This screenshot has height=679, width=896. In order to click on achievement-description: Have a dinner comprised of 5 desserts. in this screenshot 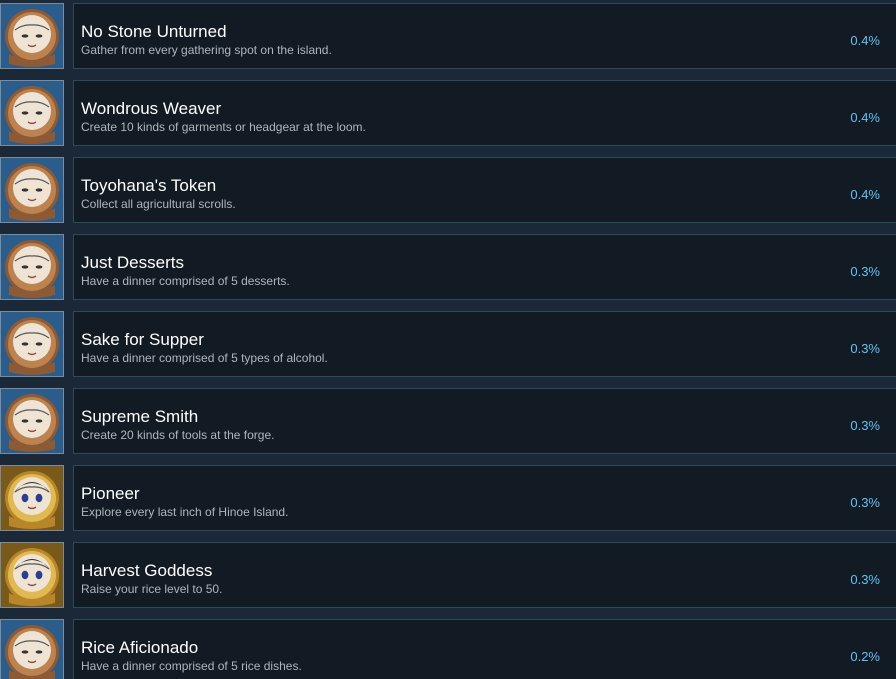, I will do `click(185, 281)`.